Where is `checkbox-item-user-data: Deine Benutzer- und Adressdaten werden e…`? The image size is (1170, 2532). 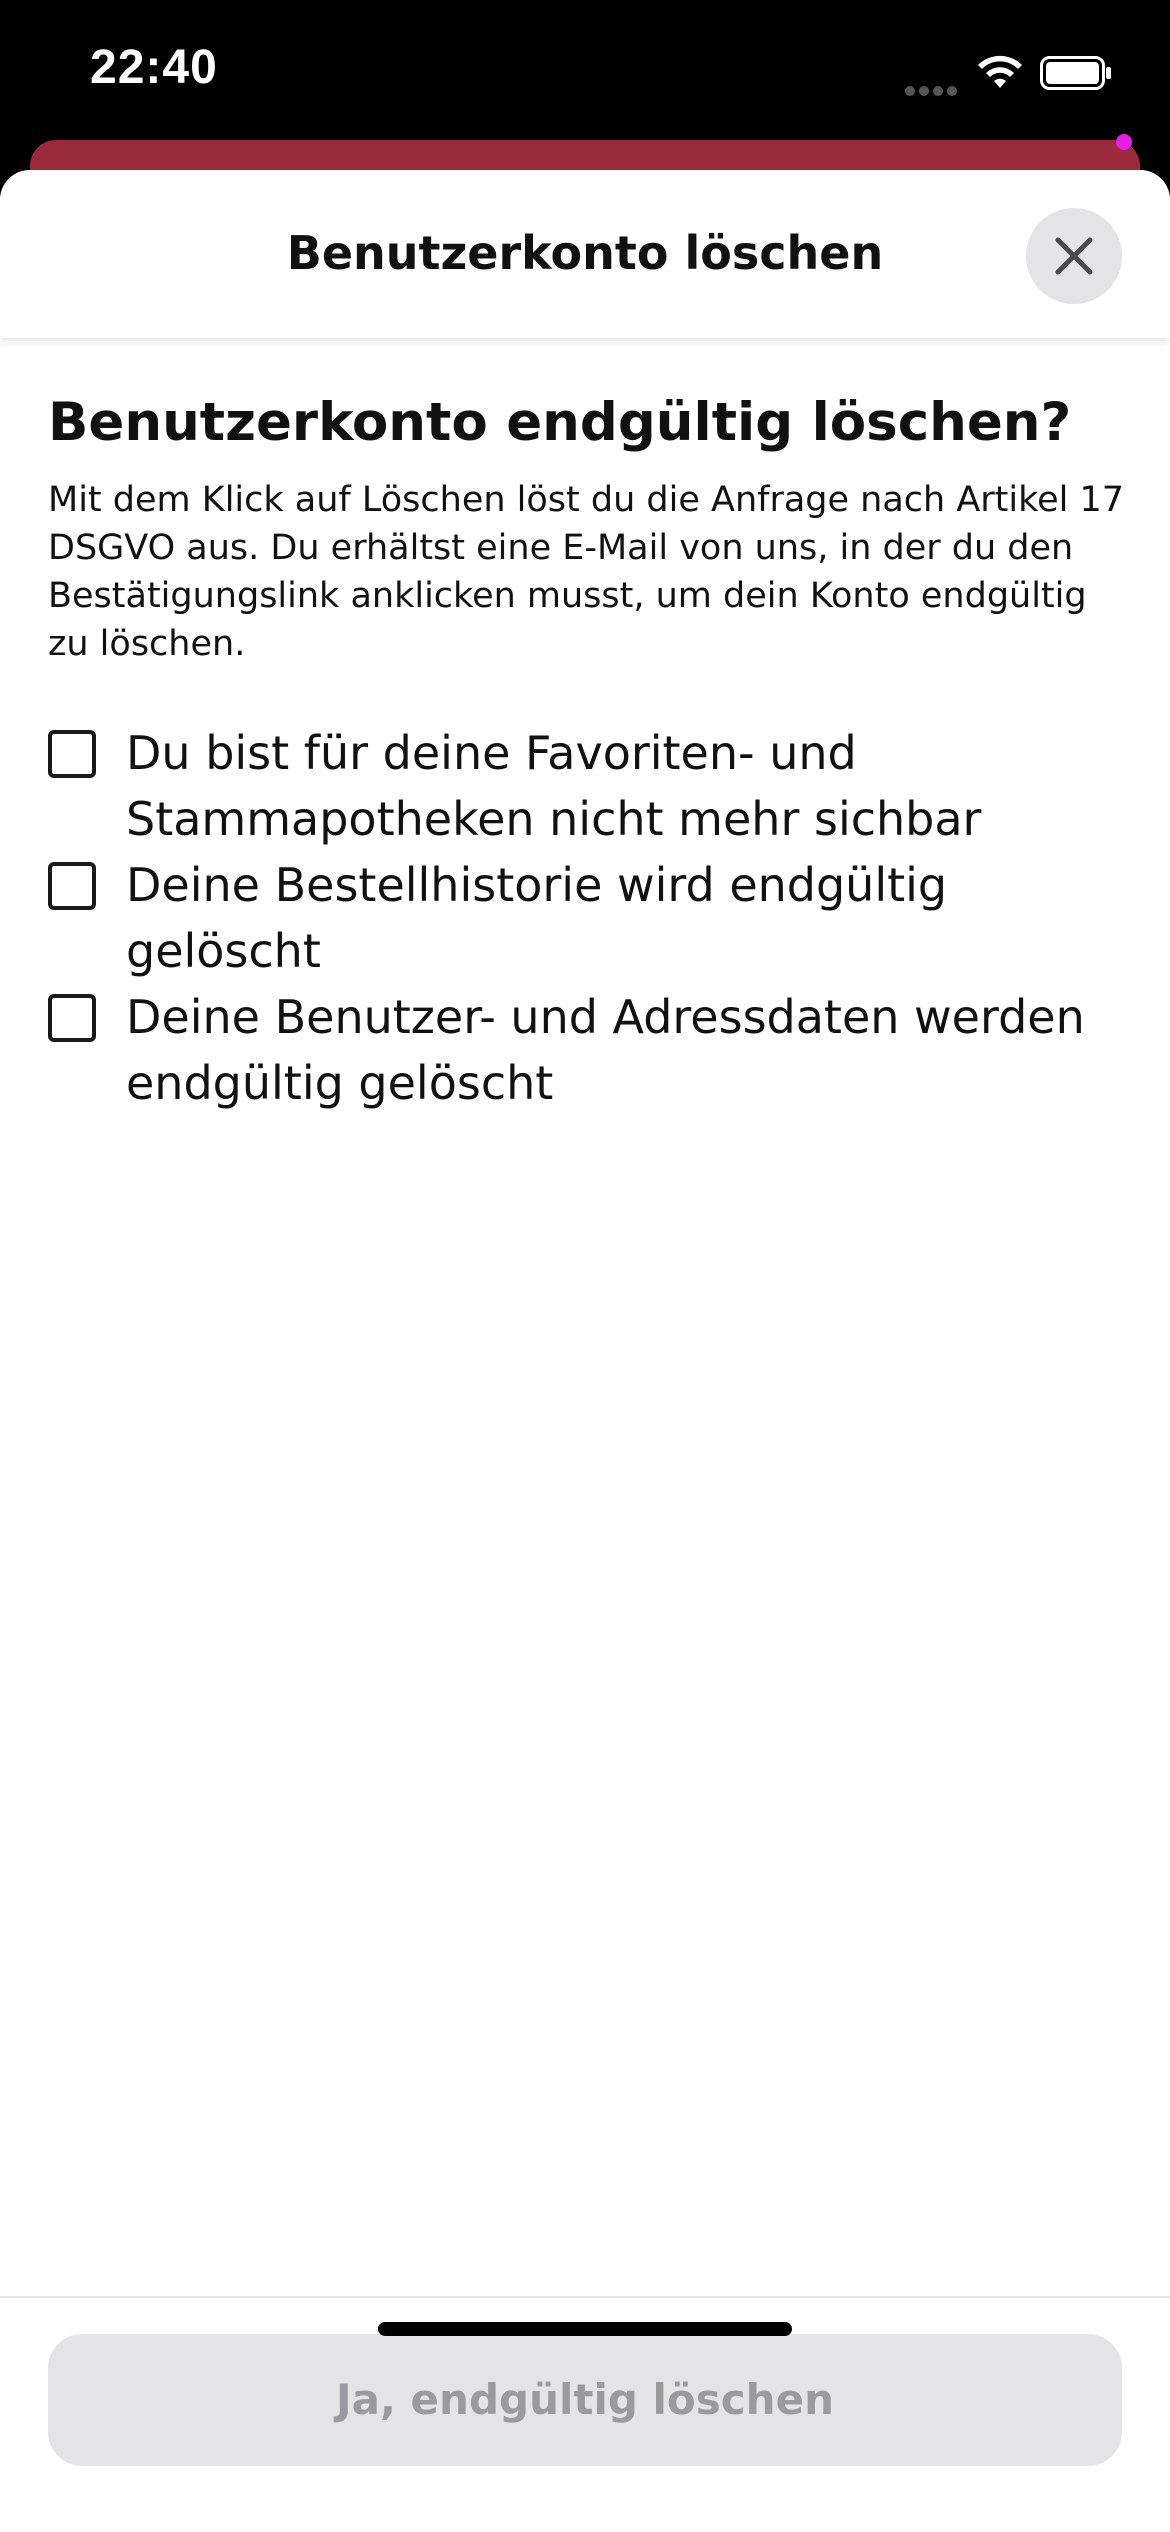 checkbox-item-user-data: Deine Benutzer- und Adressdaten werden e… is located at coordinates (588, 1050).